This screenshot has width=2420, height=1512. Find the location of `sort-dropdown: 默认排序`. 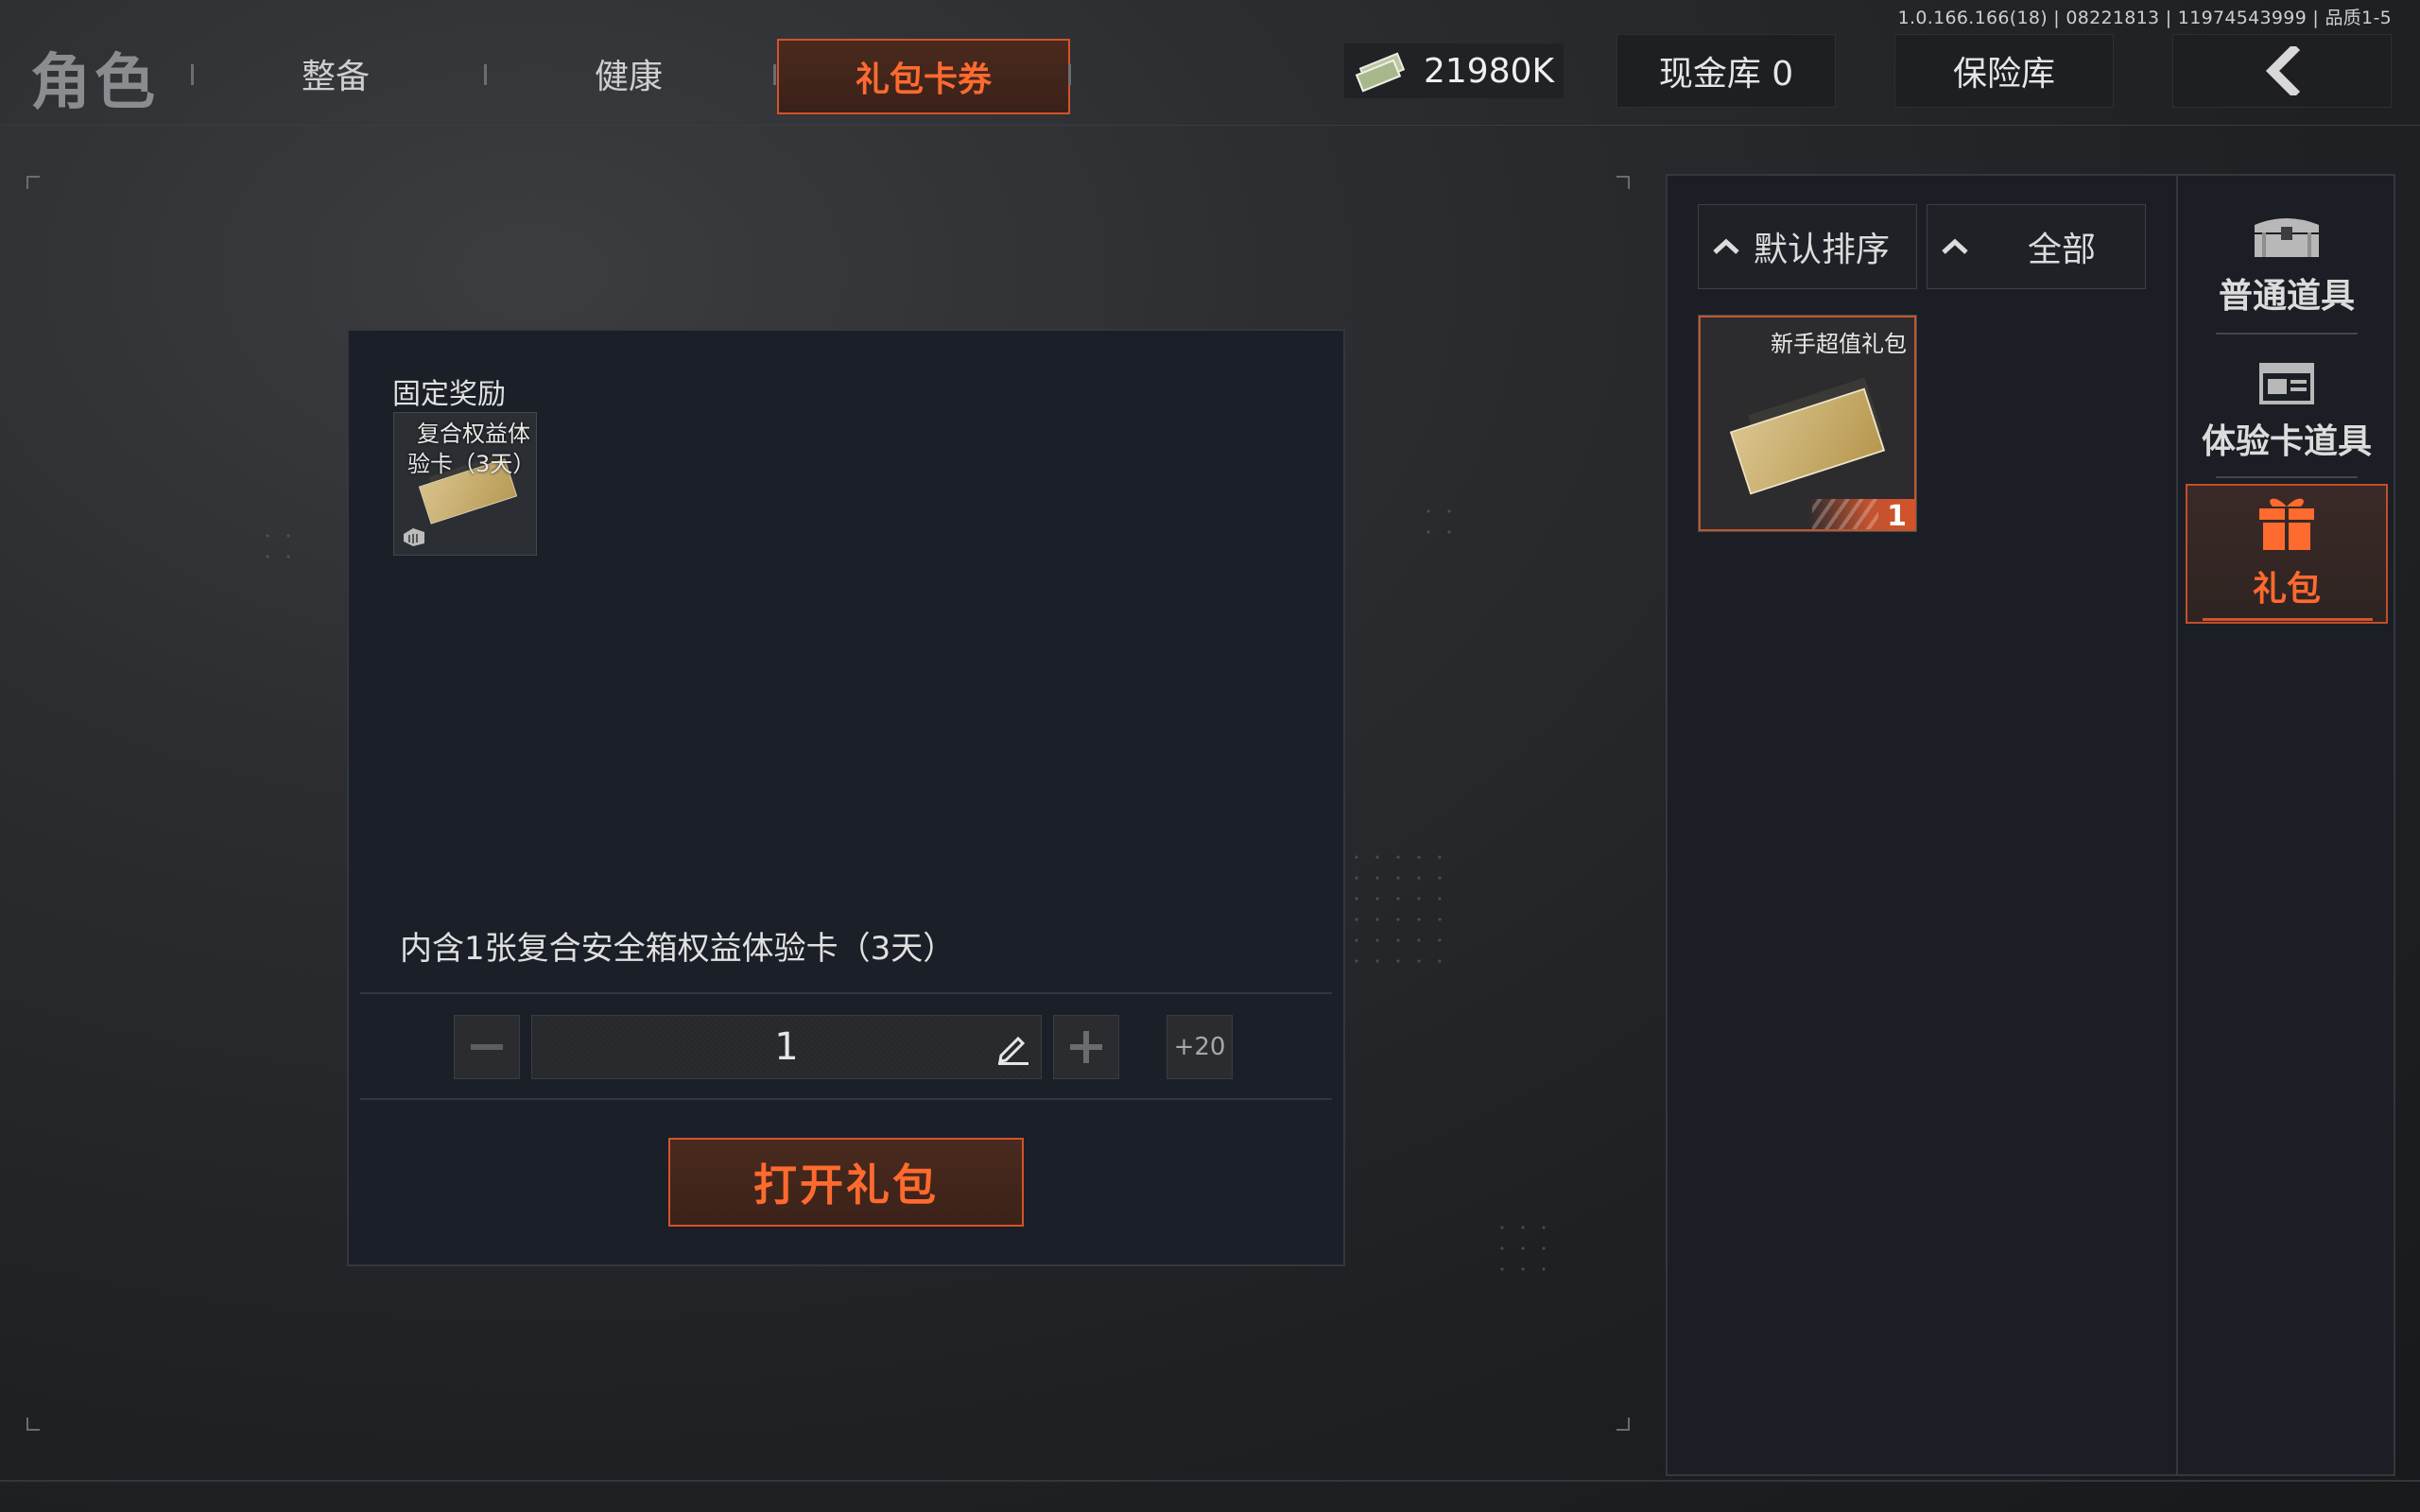

sort-dropdown: 默认排序 is located at coordinates (1808, 246).